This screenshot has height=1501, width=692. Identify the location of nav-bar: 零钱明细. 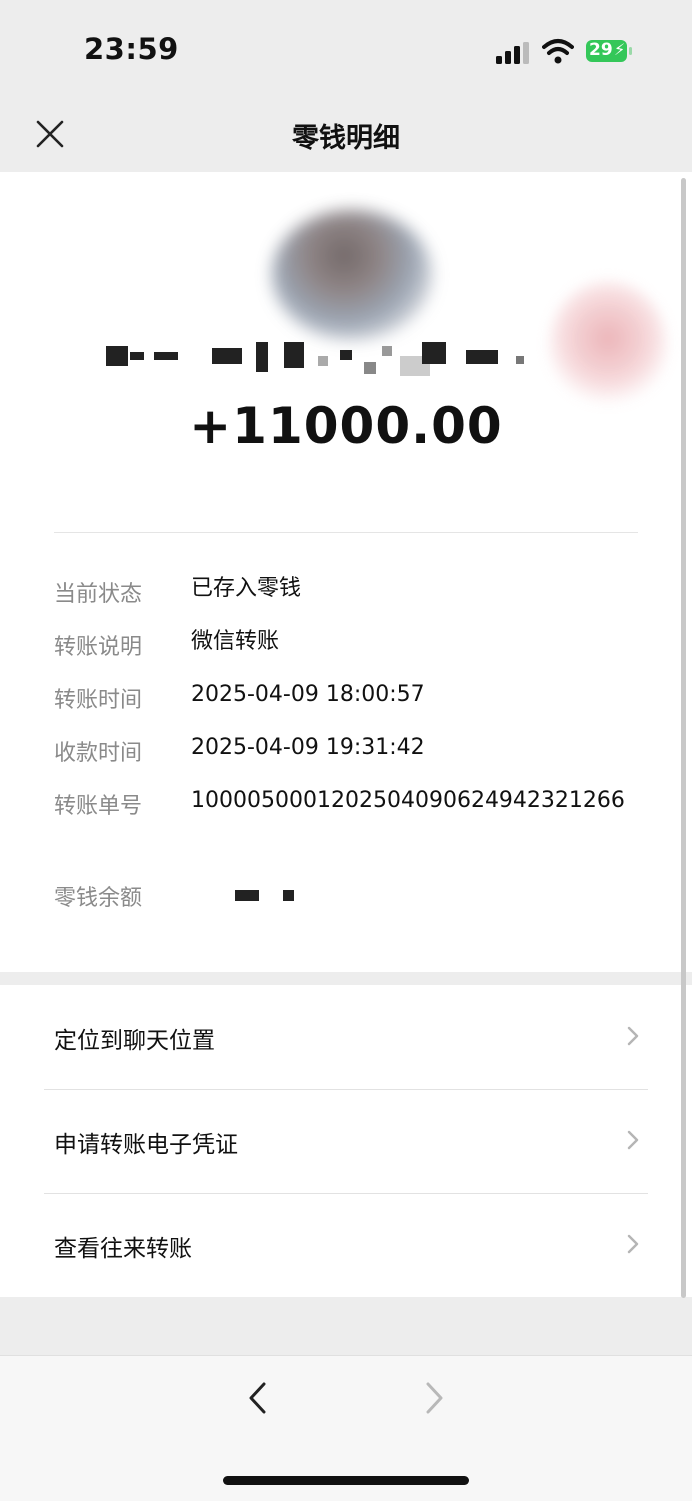
(346, 136).